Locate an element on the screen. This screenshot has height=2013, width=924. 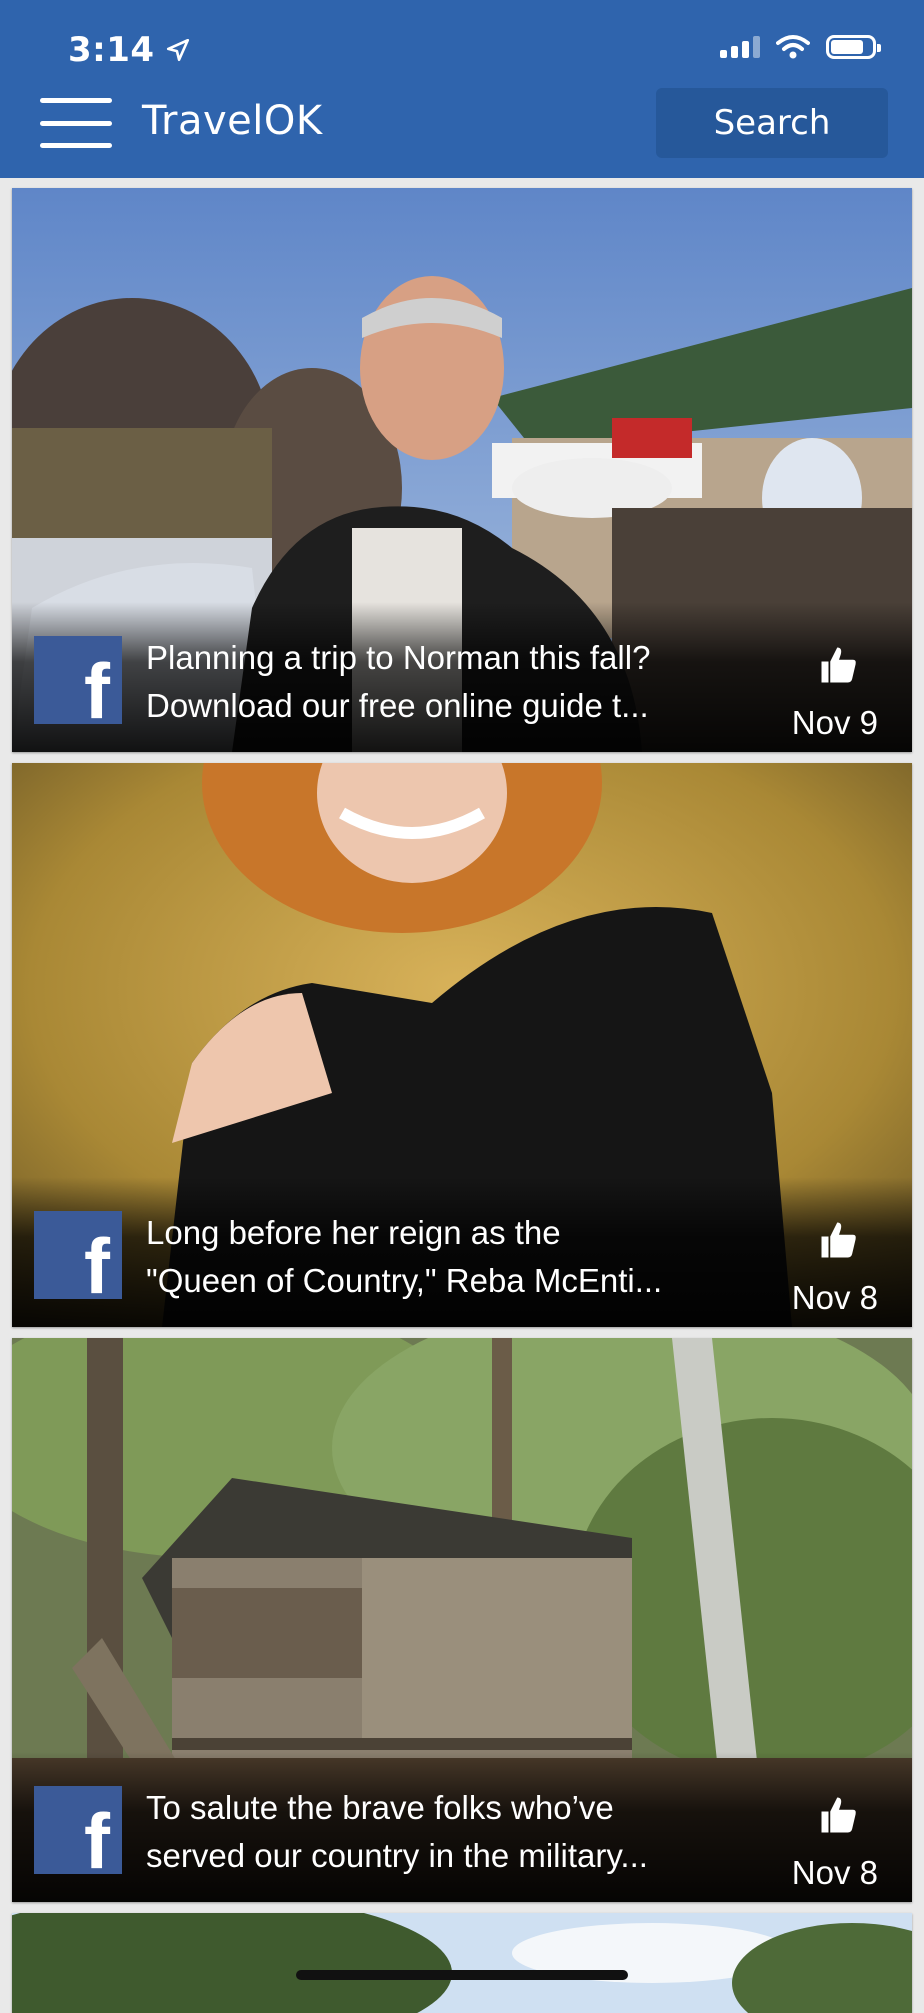
hamburger-menu-icon is located at coordinates (76, 123).